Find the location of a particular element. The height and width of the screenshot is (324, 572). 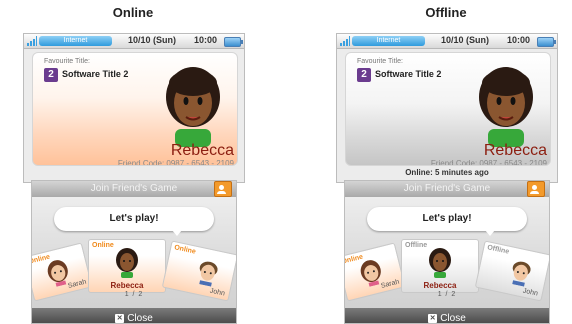

presence-status: Online: 5 minutes ago is located at coordinates (447, 172).